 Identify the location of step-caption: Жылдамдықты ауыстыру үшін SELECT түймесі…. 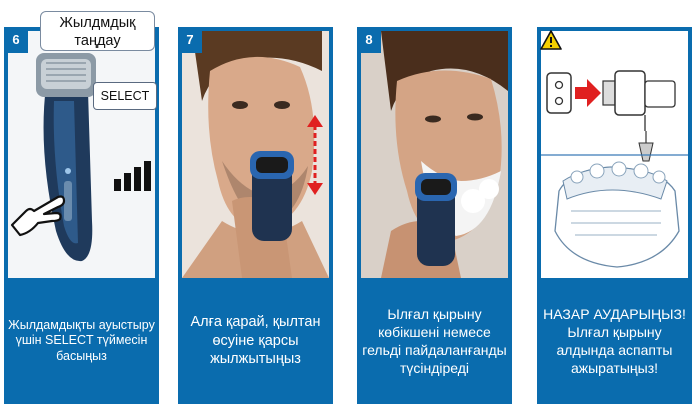
(81, 340).